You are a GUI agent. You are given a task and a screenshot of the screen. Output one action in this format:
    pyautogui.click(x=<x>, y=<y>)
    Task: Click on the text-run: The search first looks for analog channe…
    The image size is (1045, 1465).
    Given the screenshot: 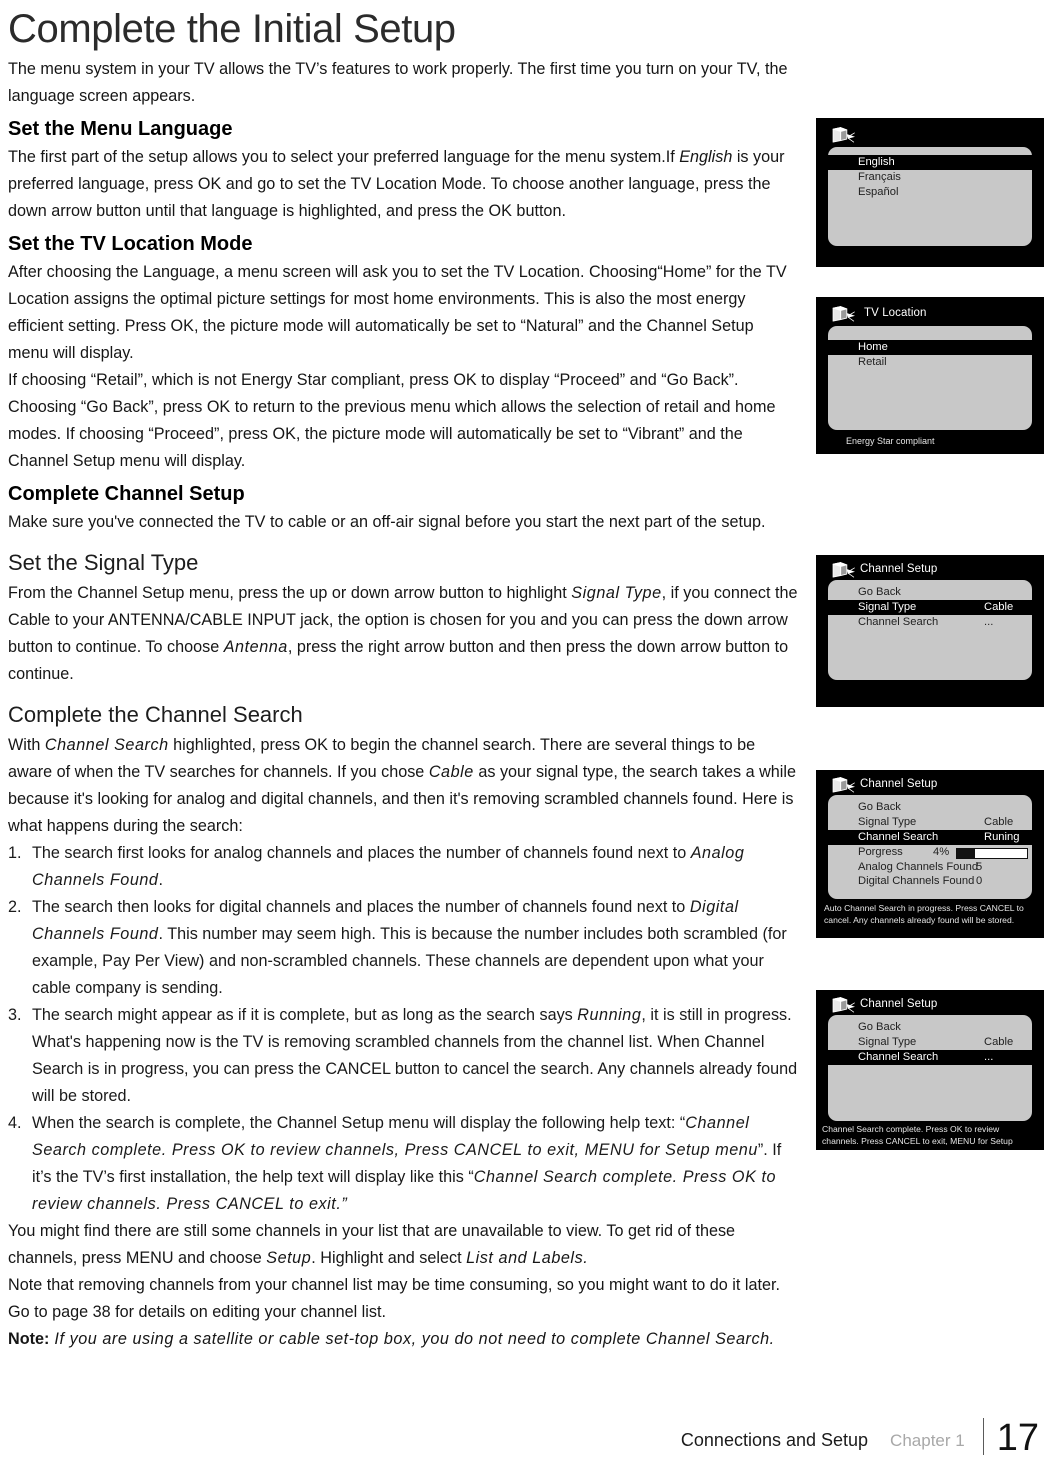 What is the action you would take?
    pyautogui.click(x=361, y=853)
    